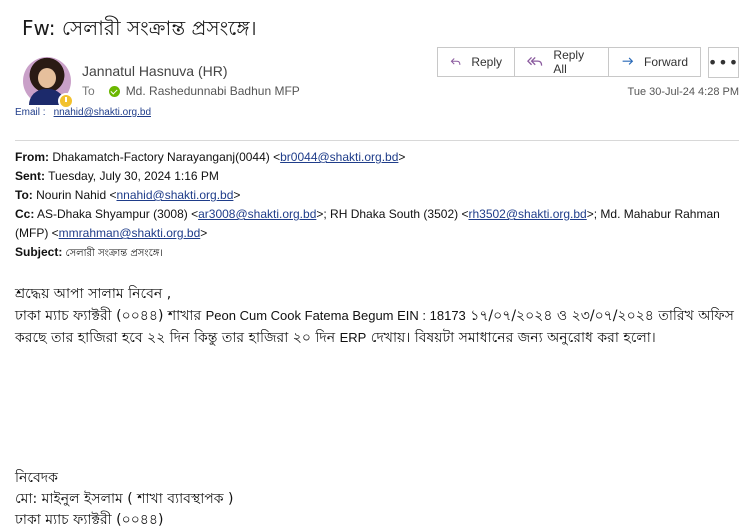 The width and height of the screenshot is (744, 531). Describe the element at coordinates (124, 499) in the screenshot. I see `signature-line-2: মো: মাইনুল ইসলাম ( শাখা ব্যাবস্থাপক )` at that location.